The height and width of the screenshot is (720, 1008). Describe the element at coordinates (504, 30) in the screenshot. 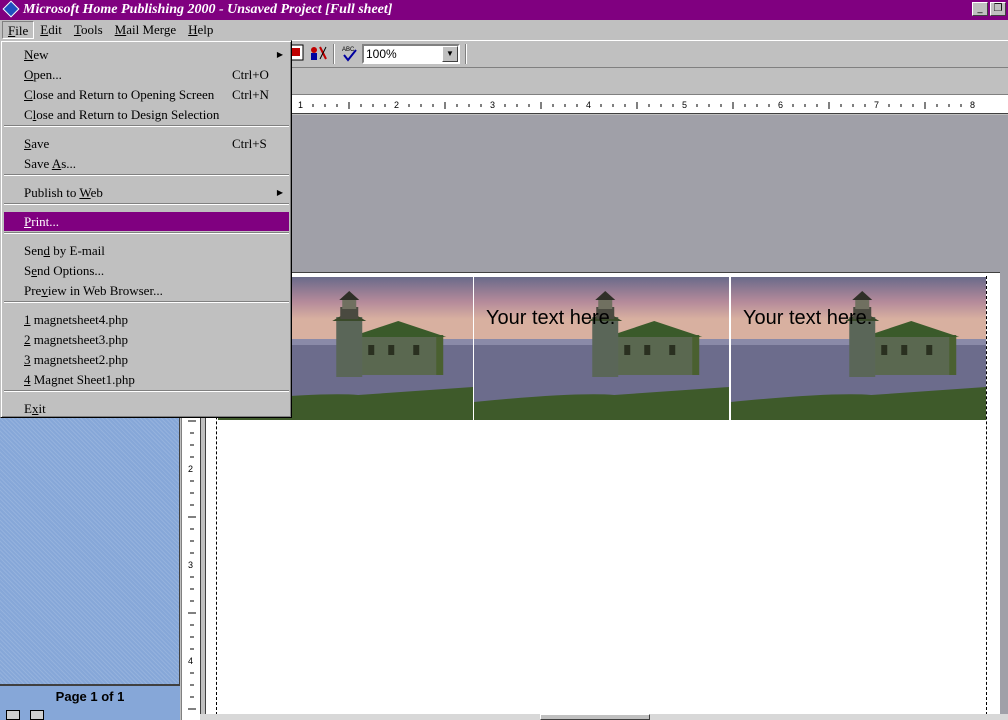

I see `menu-bar: File Edit Tools Mail Merge Help` at that location.